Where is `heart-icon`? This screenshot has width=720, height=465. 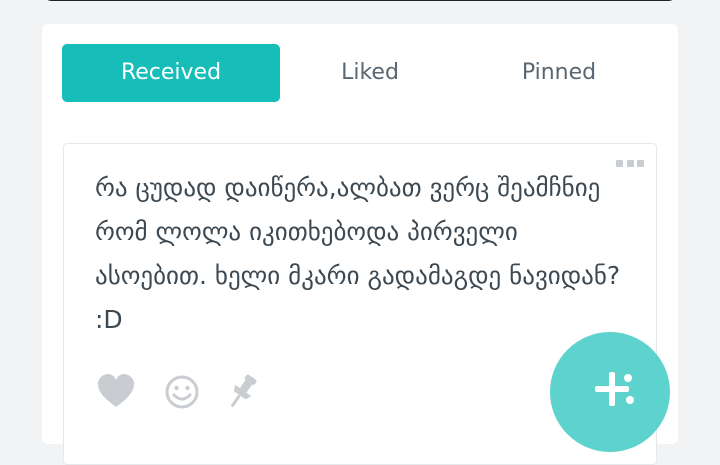 heart-icon is located at coordinates (116, 390).